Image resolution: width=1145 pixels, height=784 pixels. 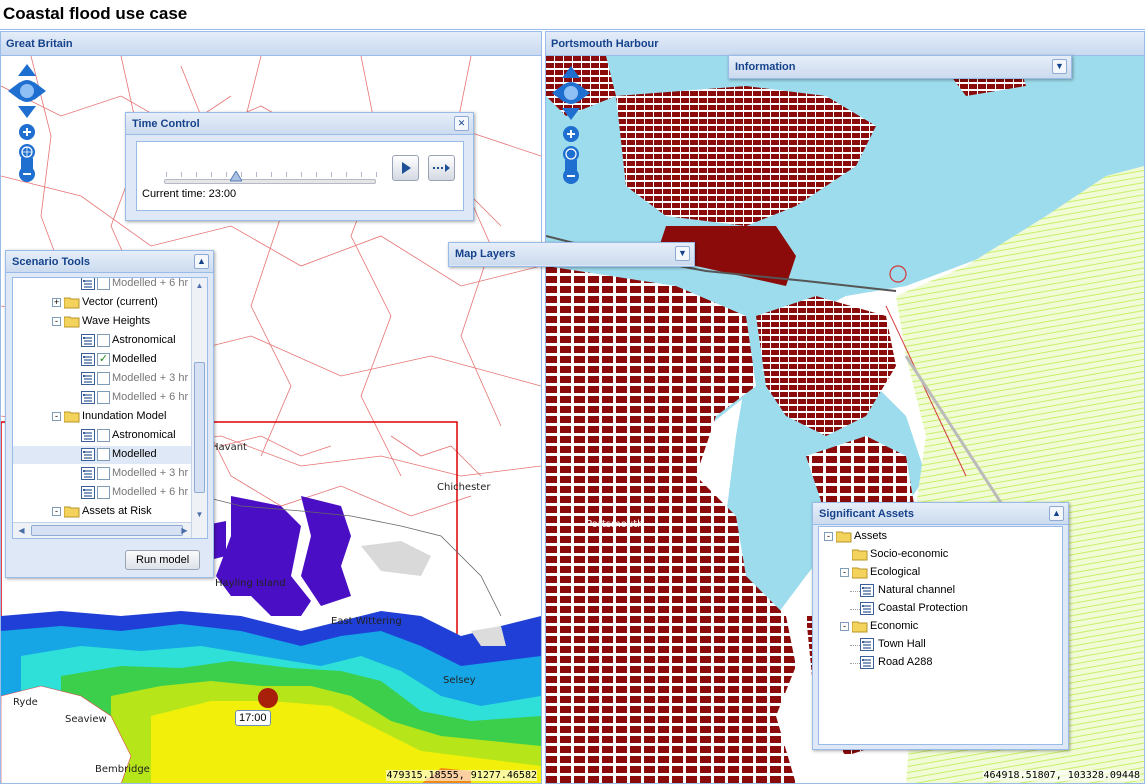 What do you see at coordinates (855, 591) in the screenshot?
I see `tree-connector` at bounding box center [855, 591].